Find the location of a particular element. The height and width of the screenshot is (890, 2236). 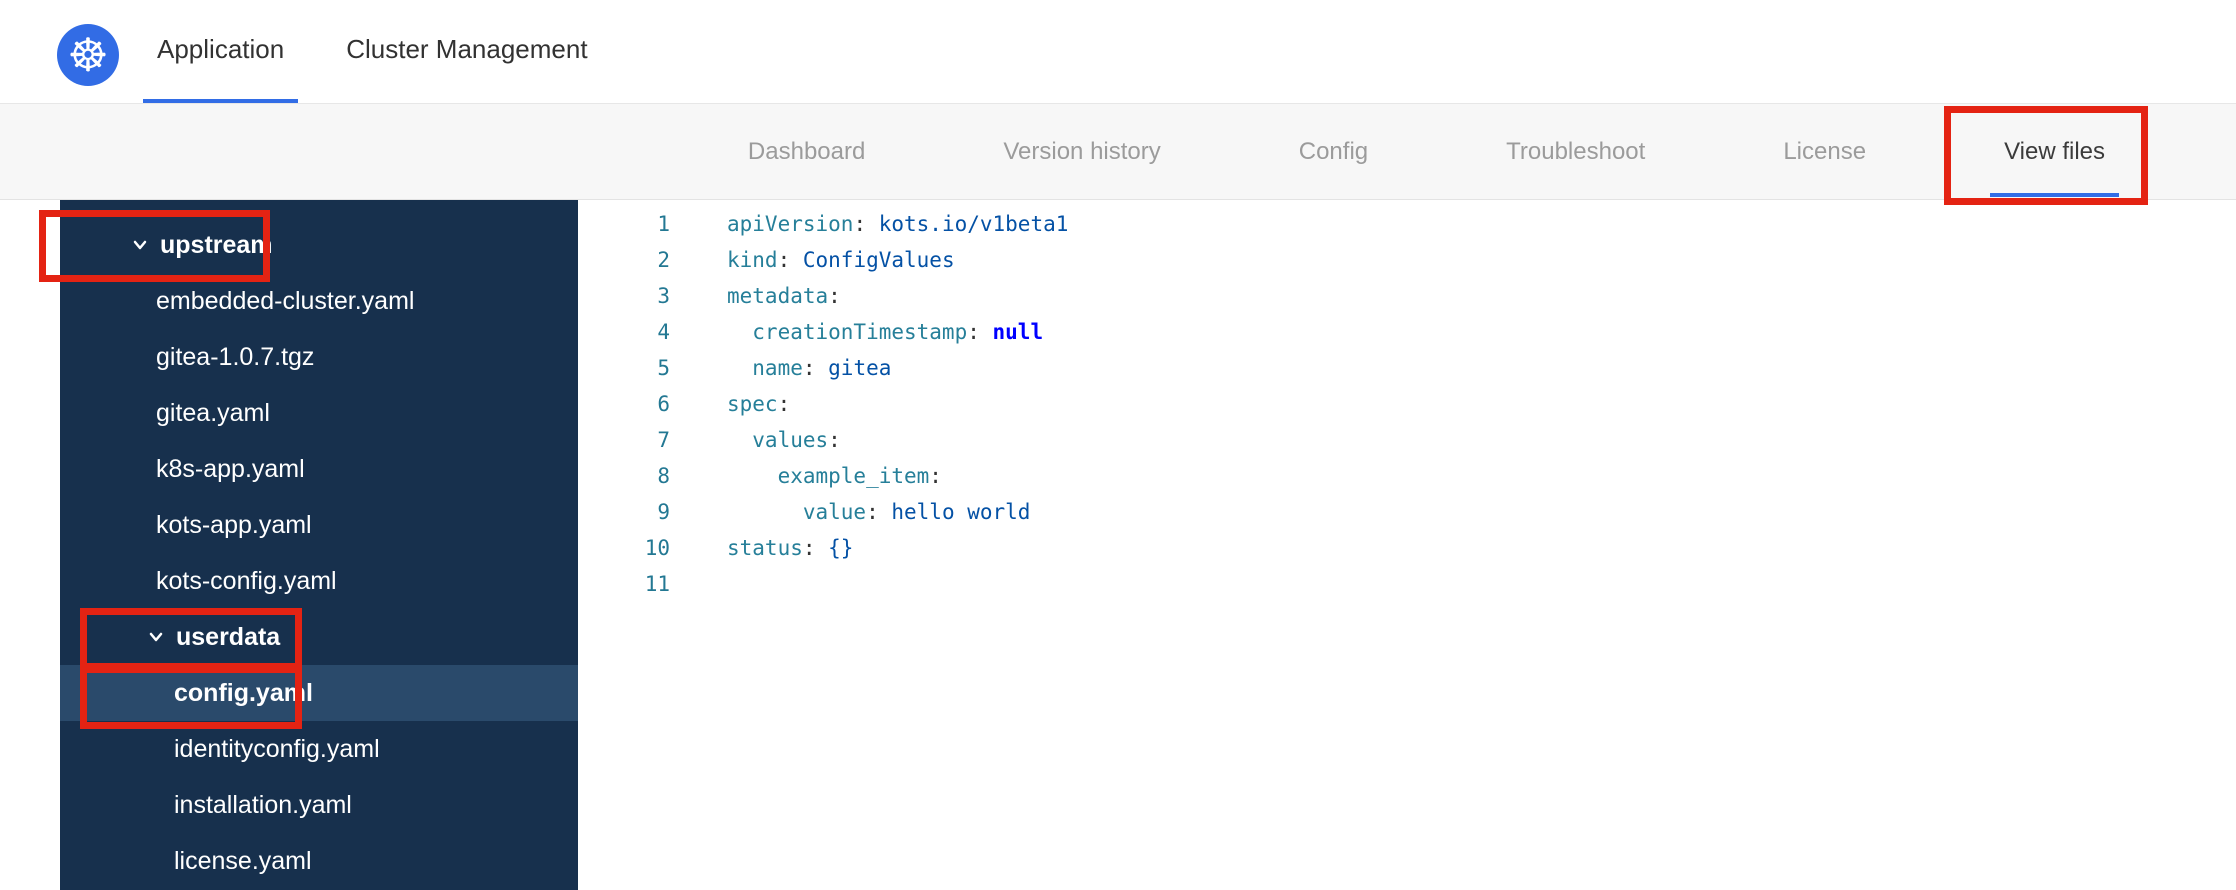

code-line: 8 example_item: is located at coordinates (1407, 476).